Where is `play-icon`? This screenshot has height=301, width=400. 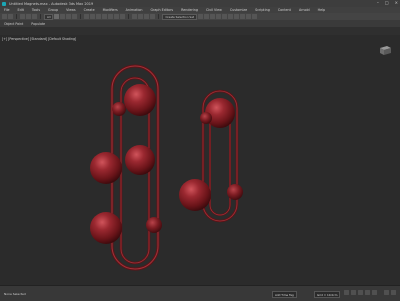
play-icon is located at coordinates (360, 292).